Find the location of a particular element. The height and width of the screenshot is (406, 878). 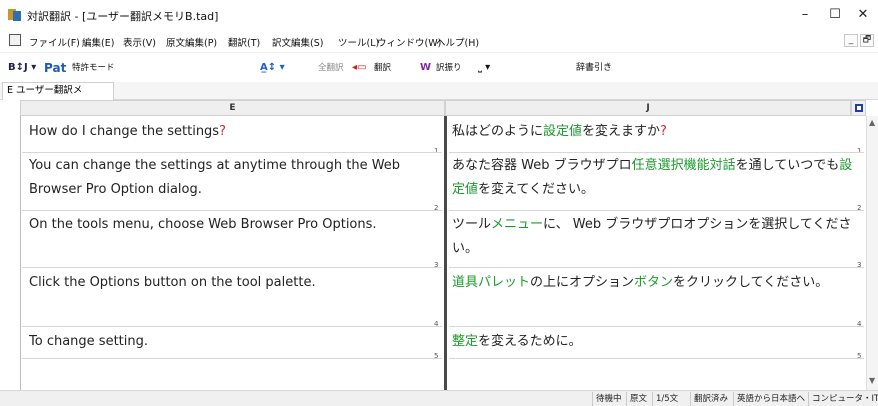

status-direction: 英語から日本語へ is located at coordinates (770, 399).